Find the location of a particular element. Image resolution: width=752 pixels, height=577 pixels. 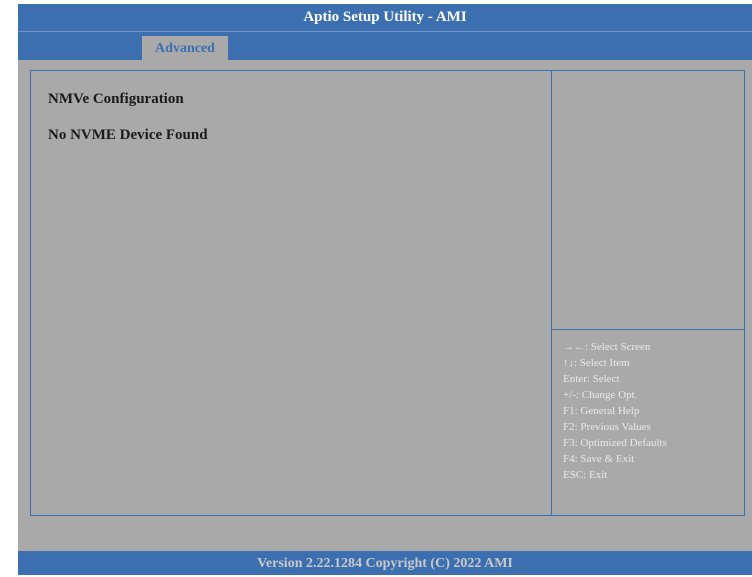

key-optimized-defaults: F3: Optimized Defaults is located at coordinates (615, 443).